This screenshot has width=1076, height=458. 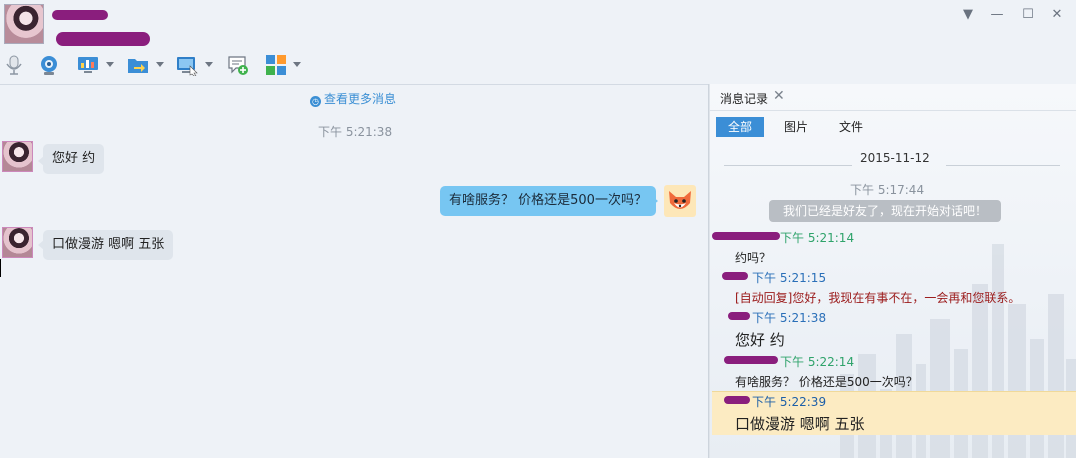 What do you see at coordinates (209, 64) in the screenshot?
I see `remote-desktop-dropdown-icon` at bounding box center [209, 64].